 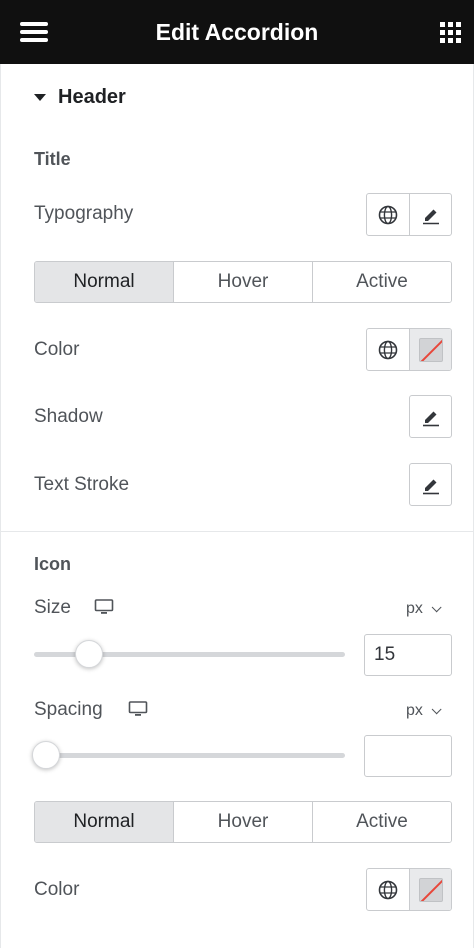 I want to click on size-input: 15, so click(x=408, y=655).